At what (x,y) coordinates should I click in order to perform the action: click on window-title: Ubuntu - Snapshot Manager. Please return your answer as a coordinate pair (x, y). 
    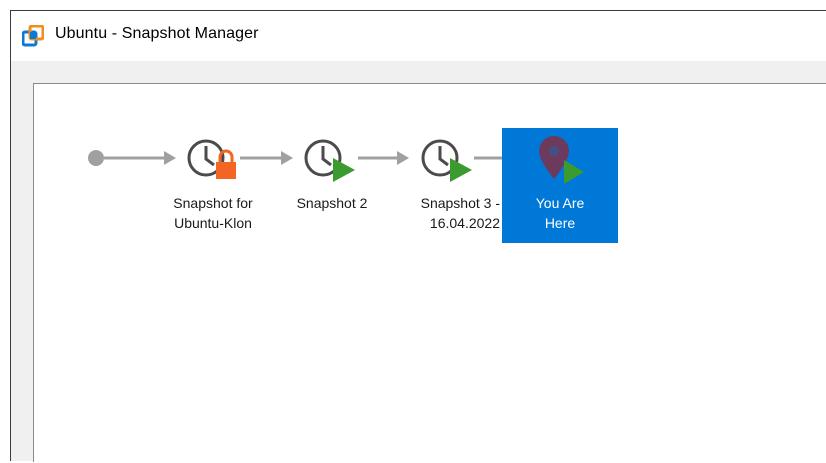
    Looking at the image, I should click on (157, 33).